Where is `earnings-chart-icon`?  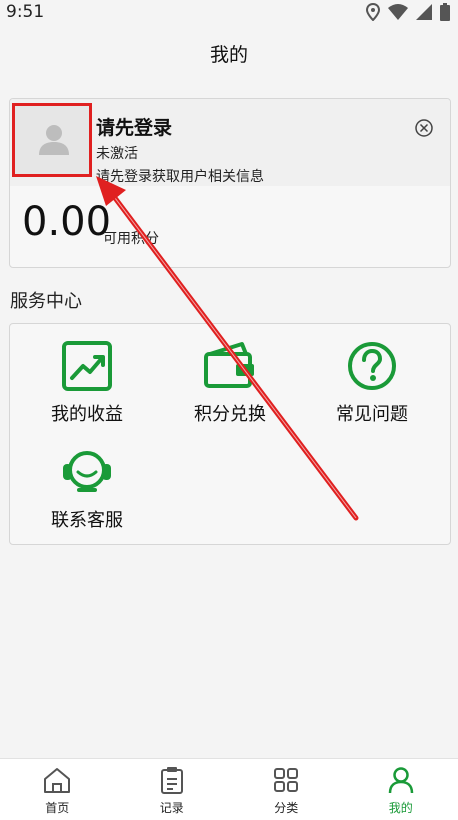
earnings-chart-icon is located at coordinates (87, 366).